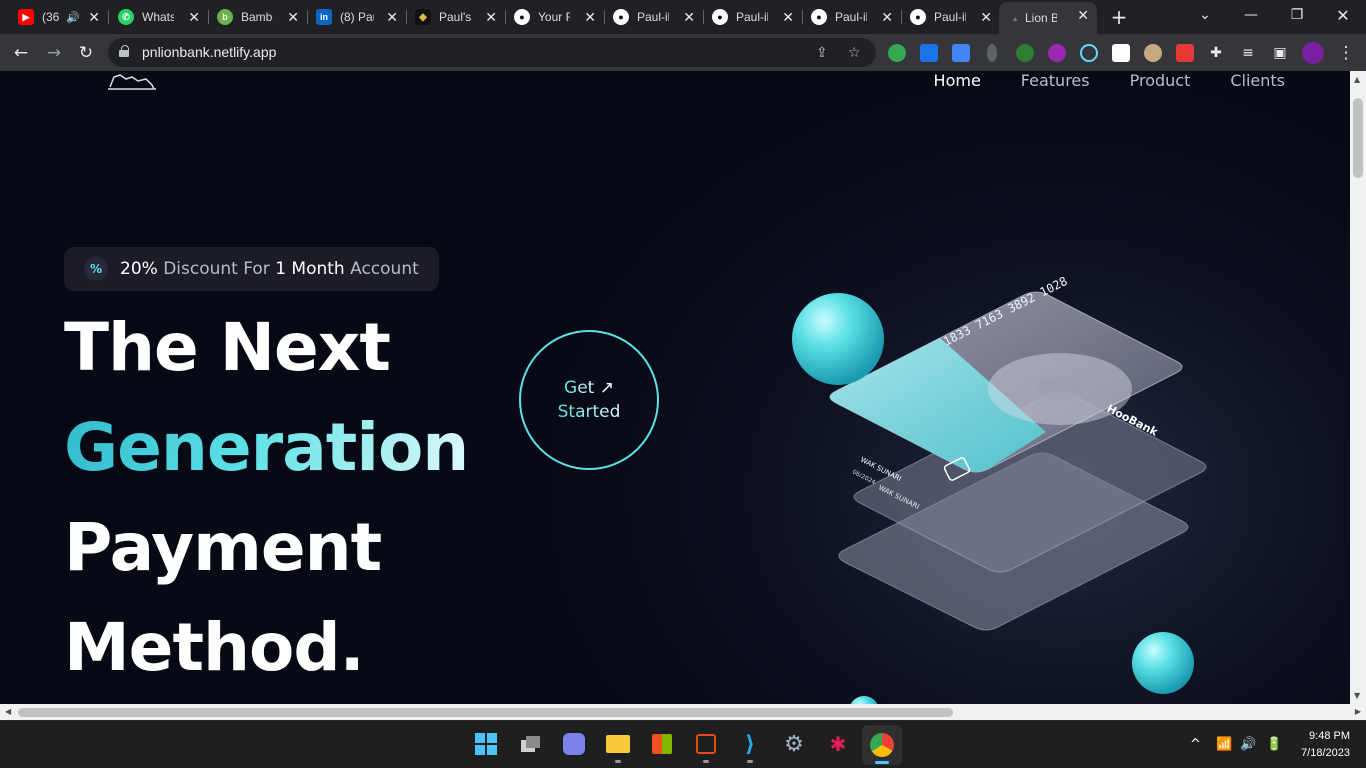 The height and width of the screenshot is (768, 1366). I want to click on battery-icon: 🔋, so click(1274, 744).